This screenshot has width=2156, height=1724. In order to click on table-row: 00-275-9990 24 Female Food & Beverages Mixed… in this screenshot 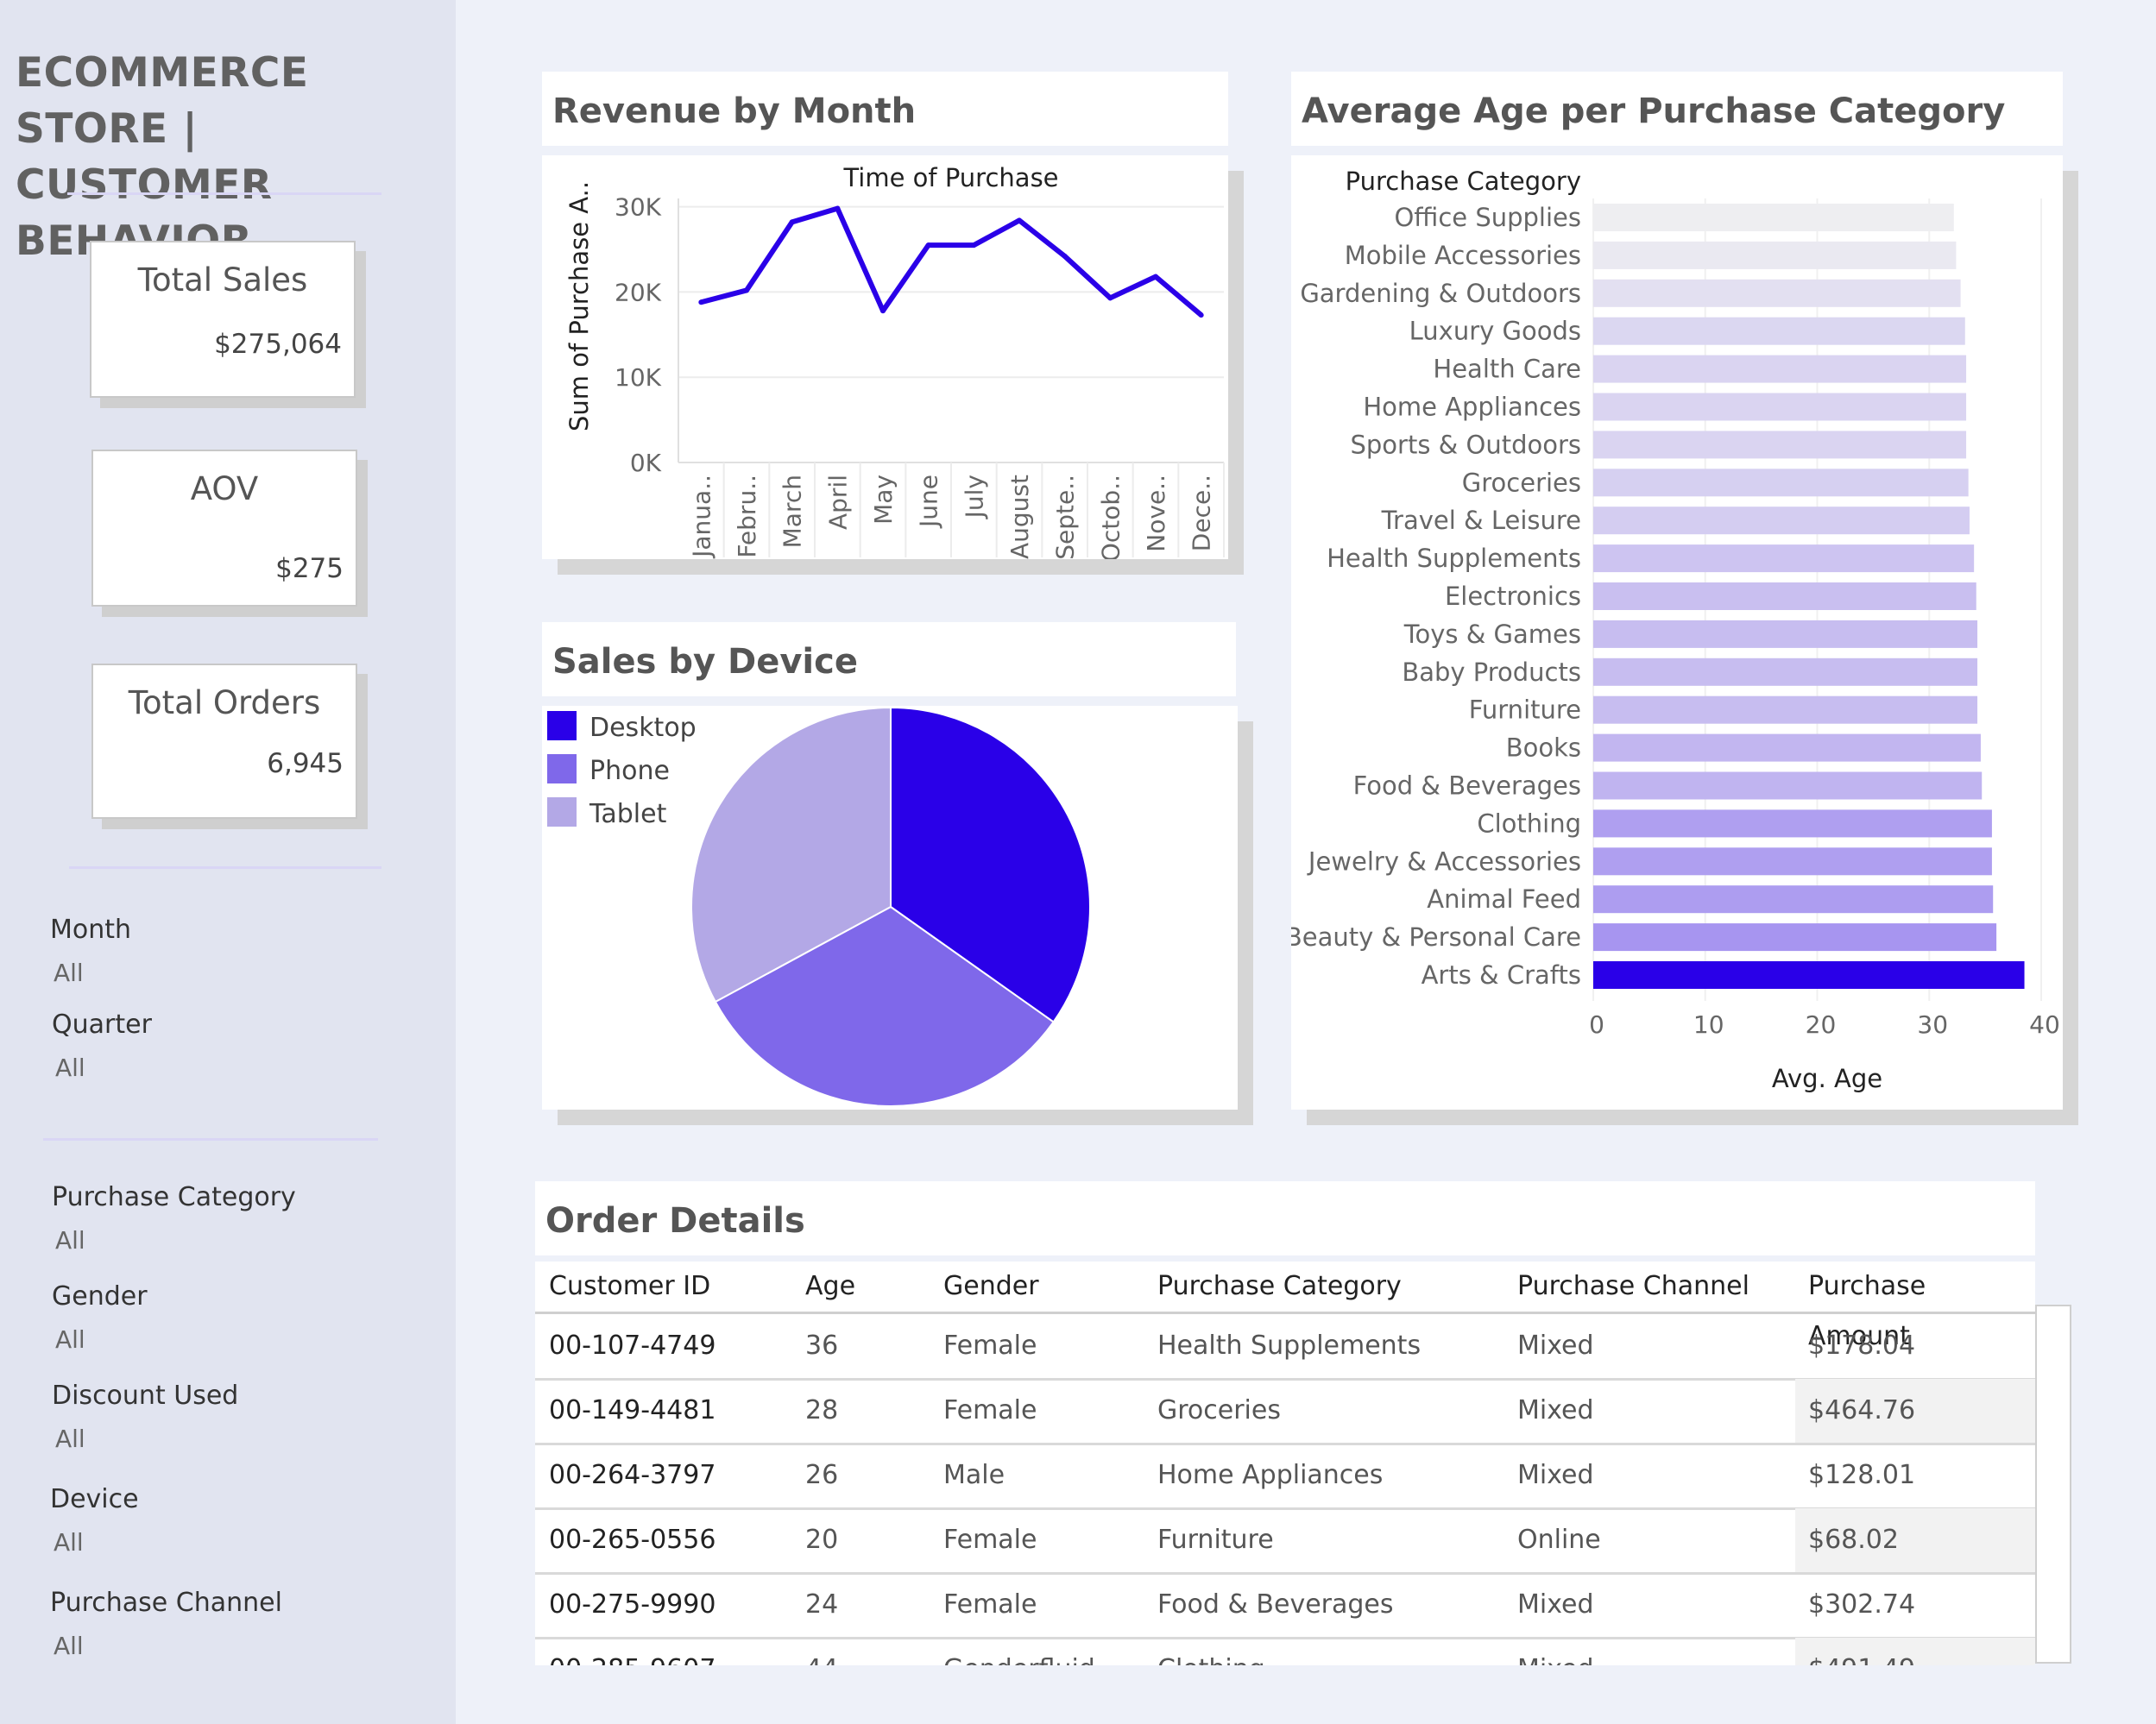, I will do `click(1285, 1606)`.